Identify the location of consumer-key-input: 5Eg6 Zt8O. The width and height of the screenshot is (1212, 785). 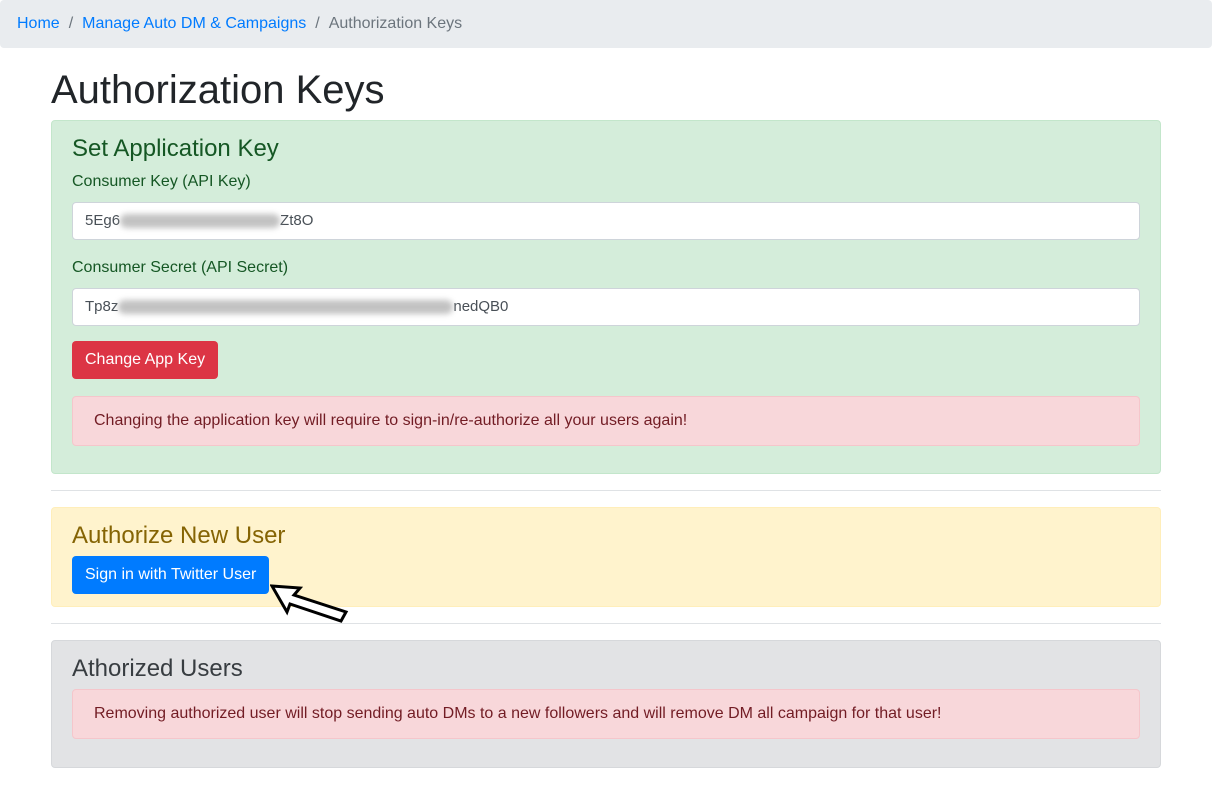
(606, 221).